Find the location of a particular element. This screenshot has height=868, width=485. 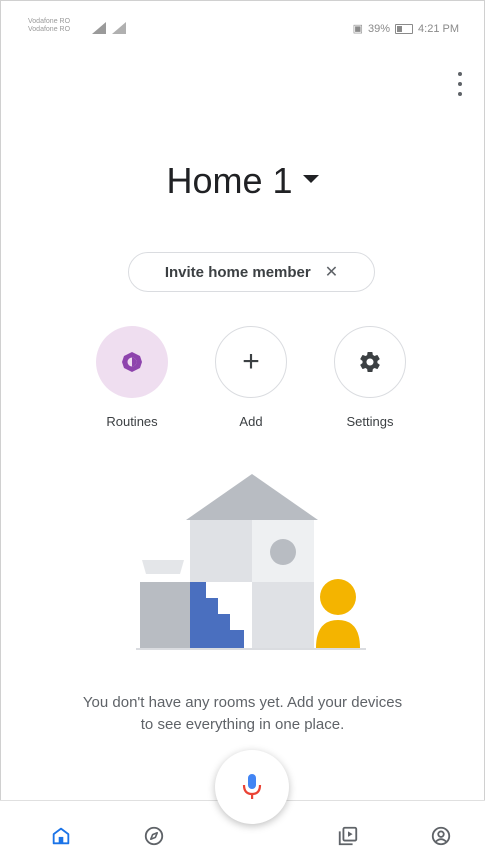

status-bar: Vodafone RO Vodafone RO ▣ 39% 4:21 PM is located at coordinates (242, 29).